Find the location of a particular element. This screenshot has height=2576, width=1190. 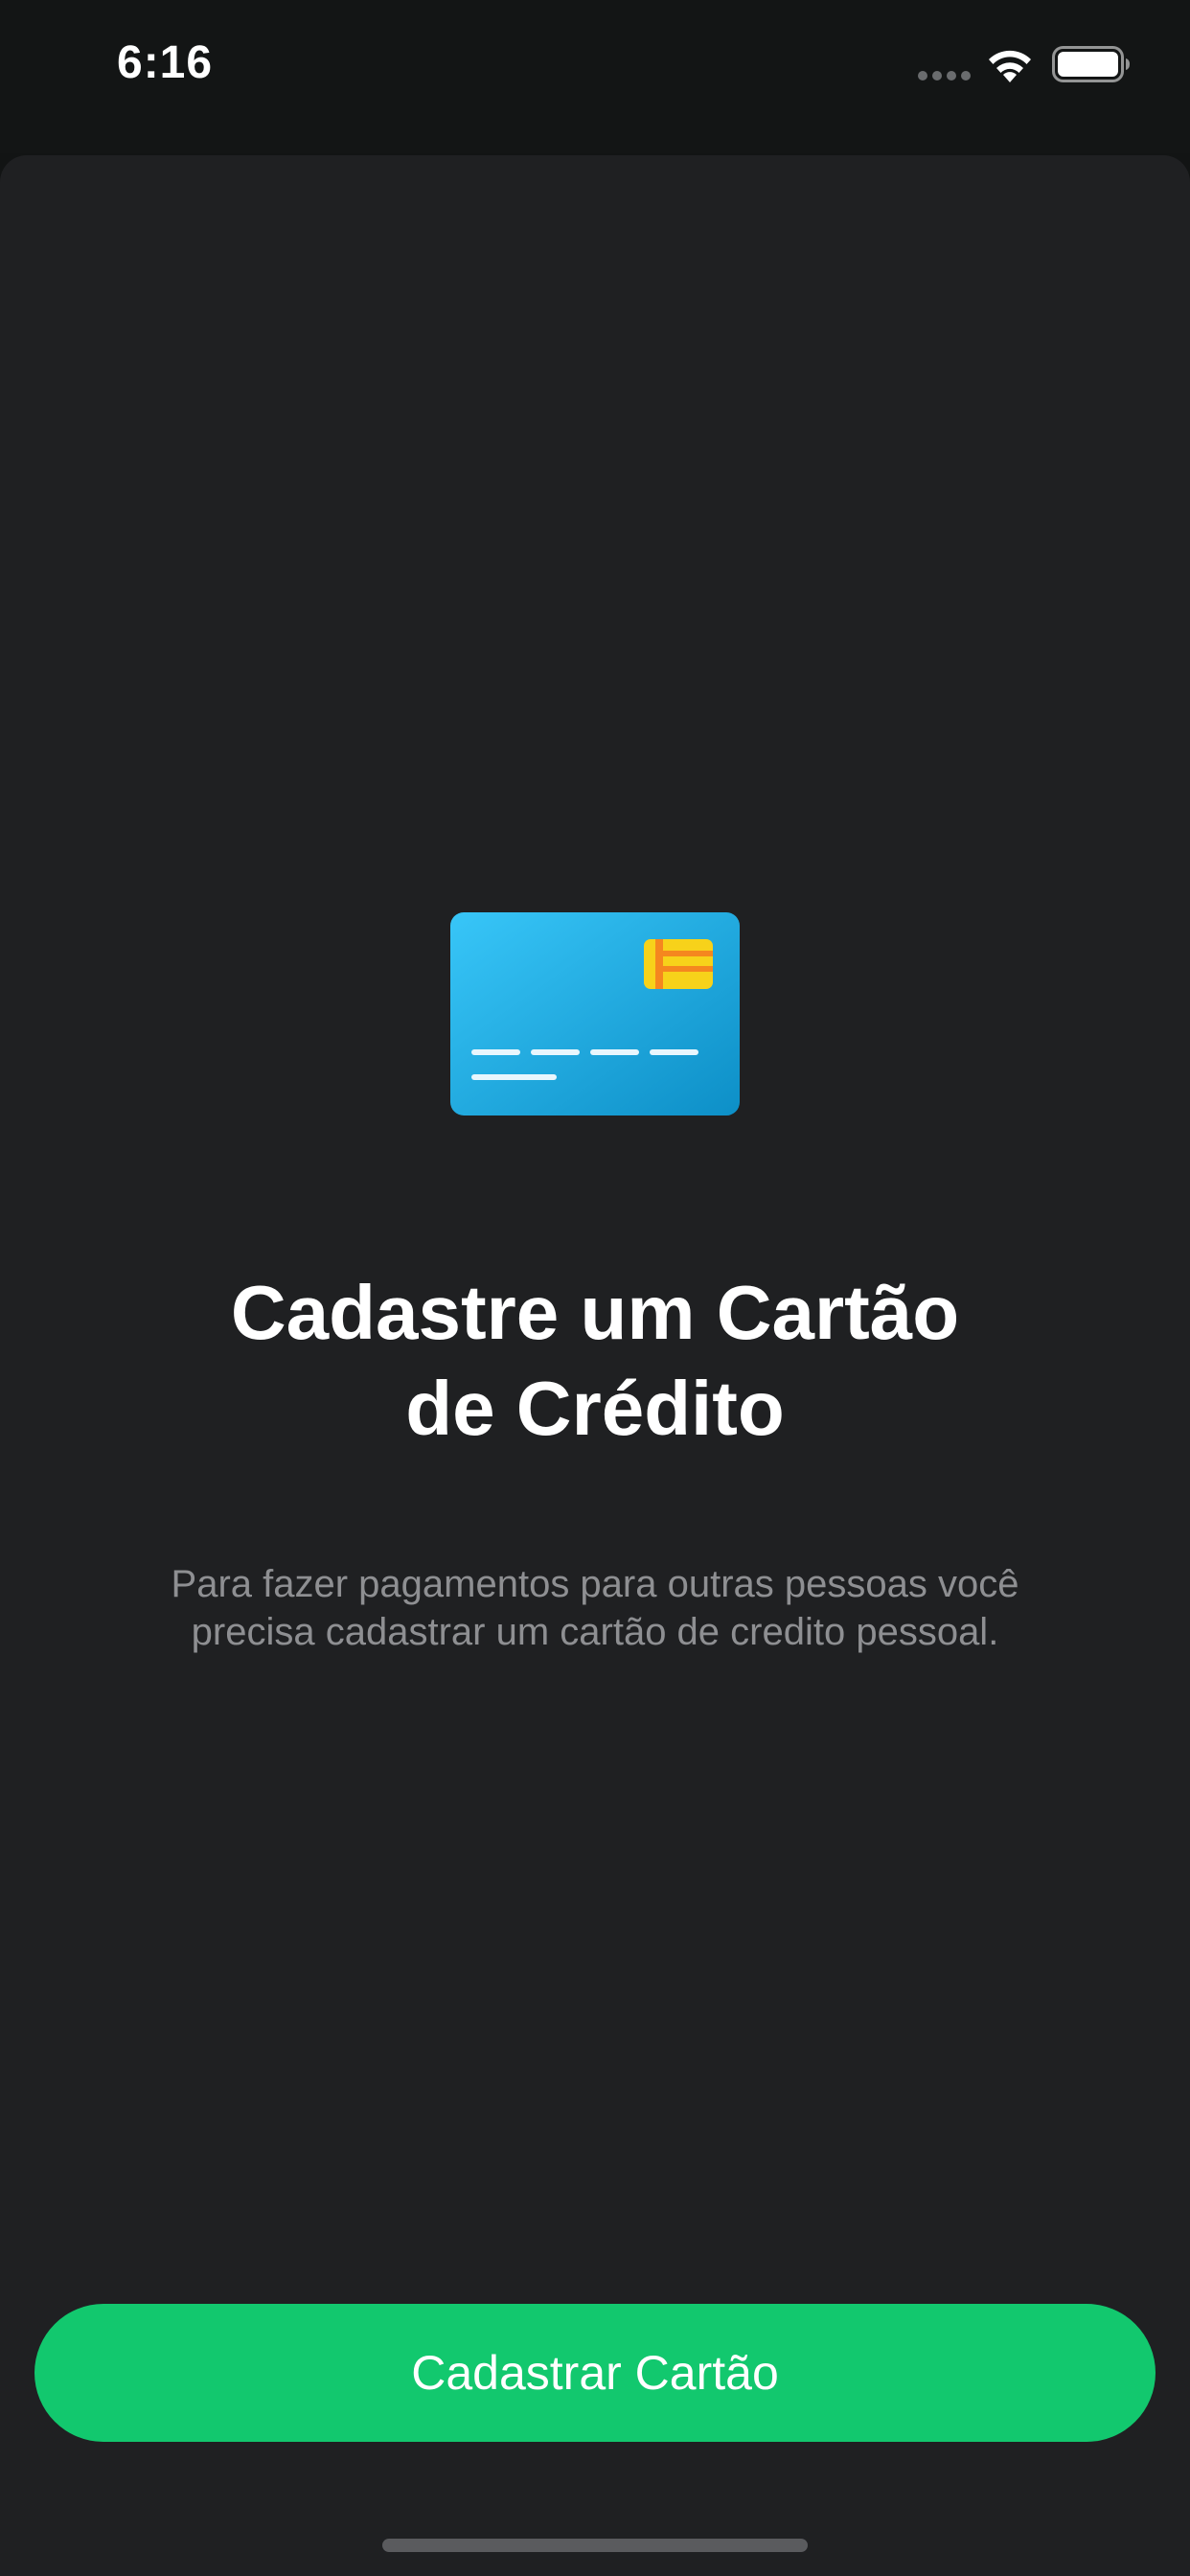

status-time: 6:16 is located at coordinates (166, 63).